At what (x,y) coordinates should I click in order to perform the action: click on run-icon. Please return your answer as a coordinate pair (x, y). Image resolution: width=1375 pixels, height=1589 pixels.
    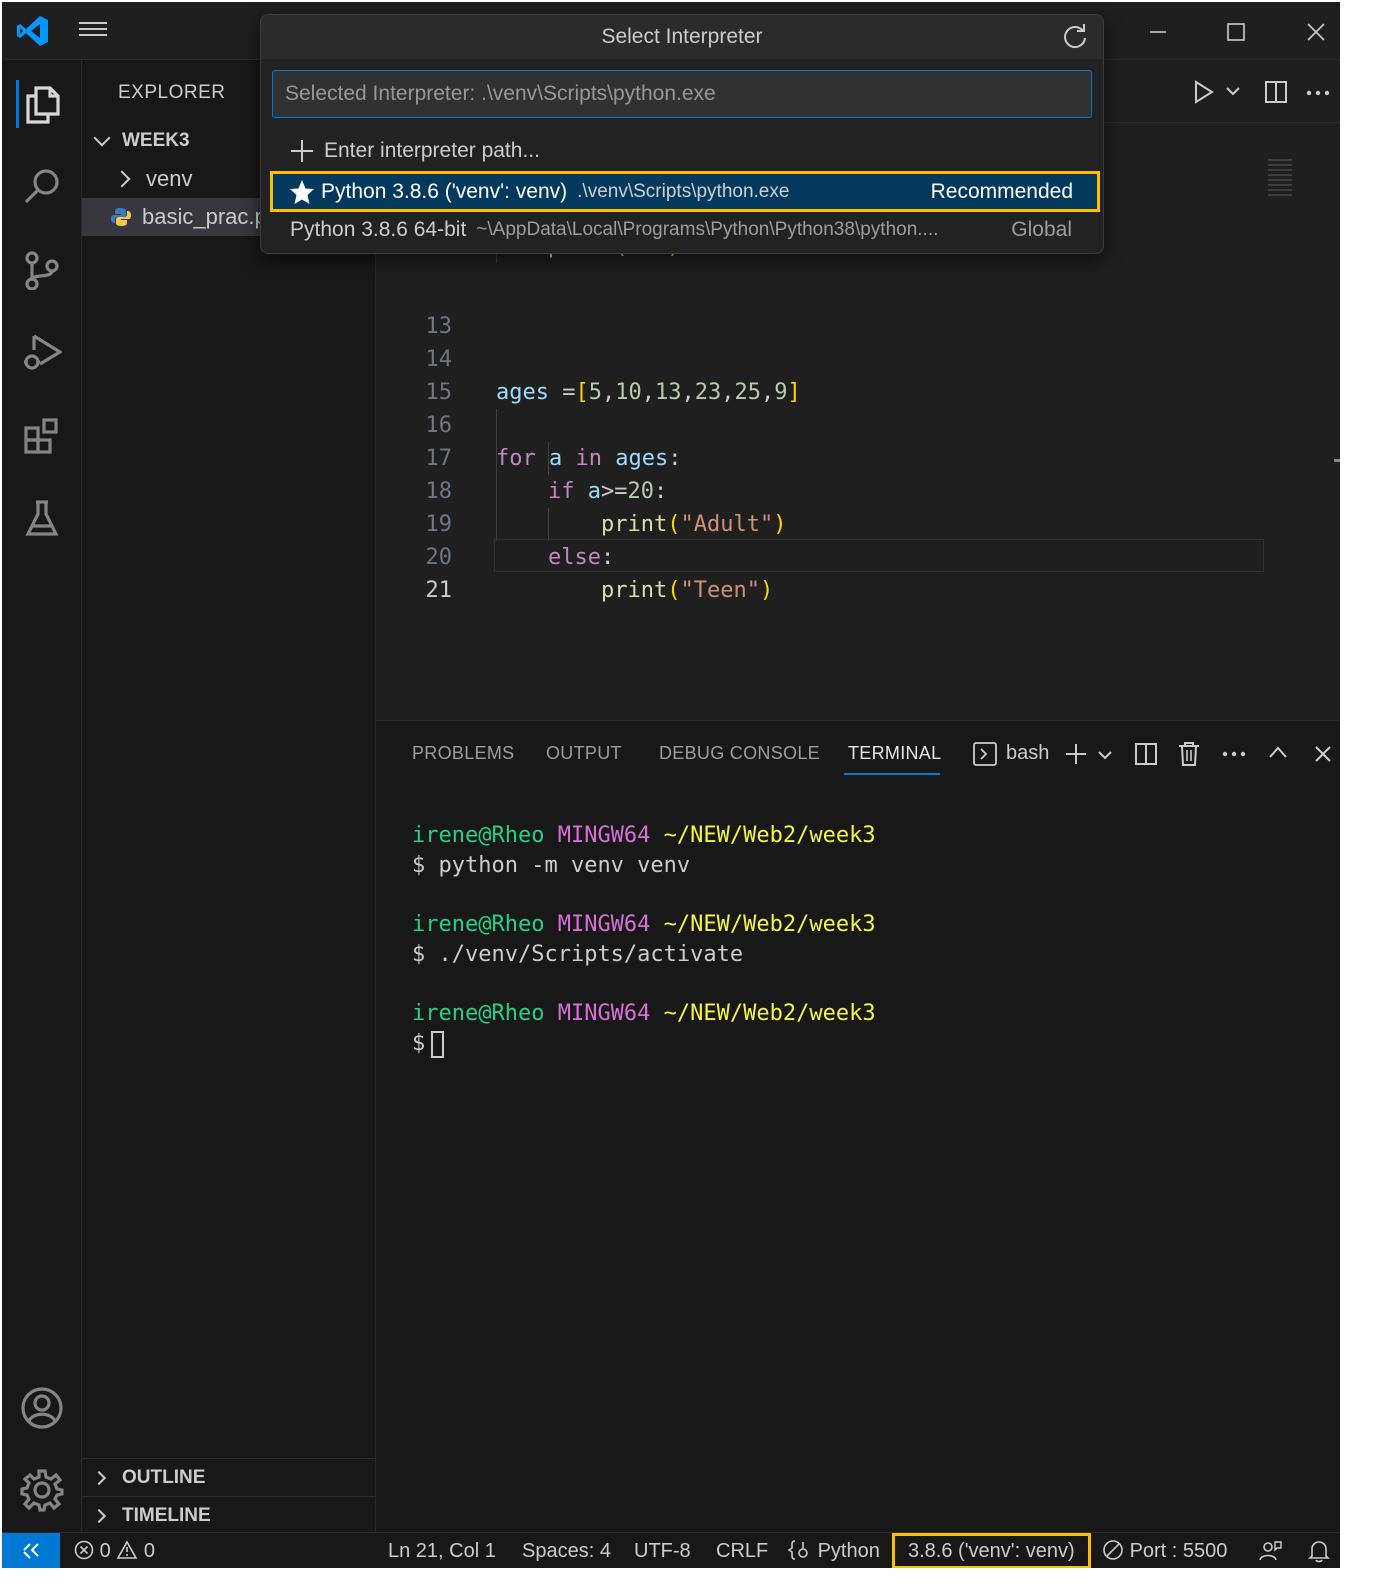
    Looking at the image, I should click on (1204, 92).